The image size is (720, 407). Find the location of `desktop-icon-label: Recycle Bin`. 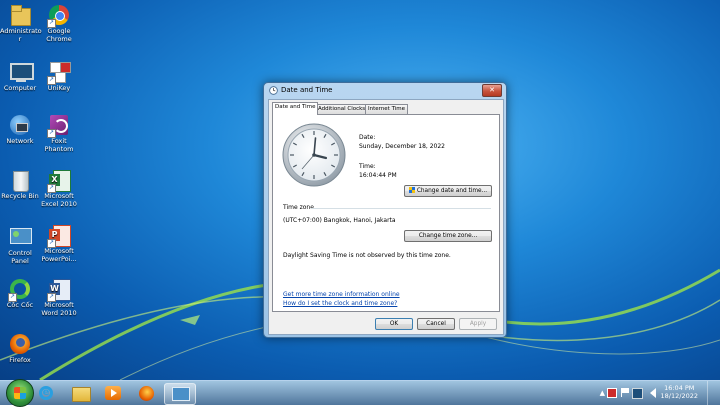

desktop-icon-label: Recycle Bin is located at coordinates (20, 197).